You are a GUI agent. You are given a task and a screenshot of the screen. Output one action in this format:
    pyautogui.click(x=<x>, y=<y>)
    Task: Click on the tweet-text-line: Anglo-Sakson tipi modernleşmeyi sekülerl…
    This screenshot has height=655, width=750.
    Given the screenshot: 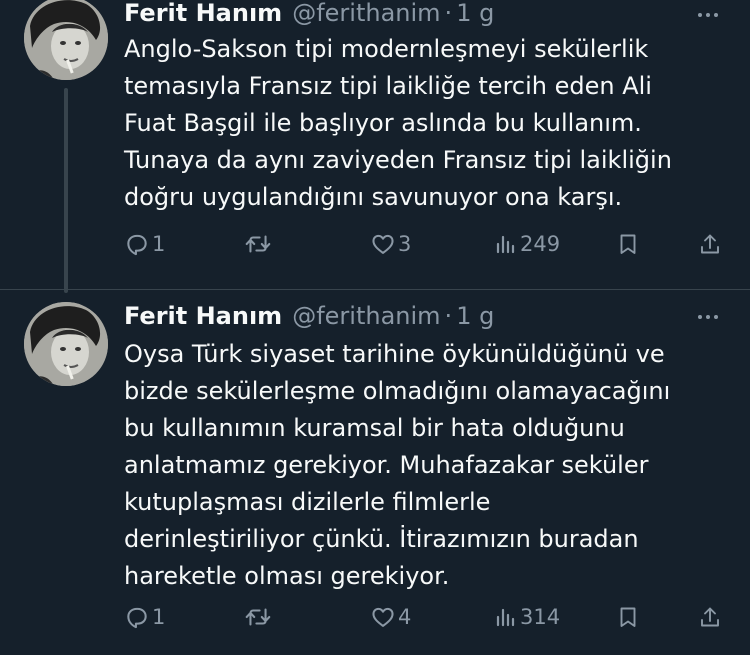 What is the action you would take?
    pyautogui.click(x=386, y=49)
    